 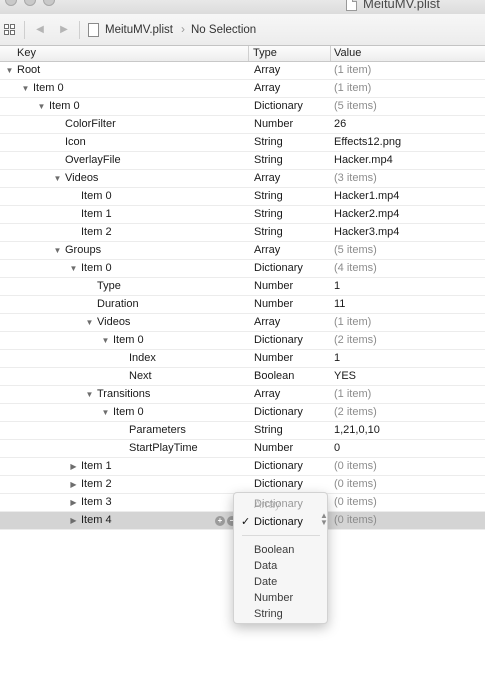 What do you see at coordinates (324, 519) in the screenshot?
I see `type-stepper-icon: ▲ ▼` at bounding box center [324, 519].